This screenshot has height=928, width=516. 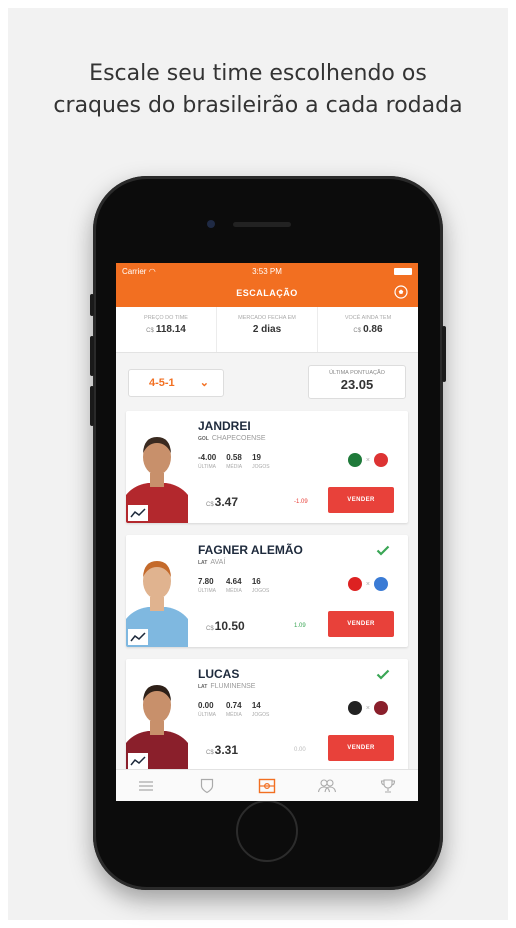 I want to click on page-title: ESCALAÇÃO, so click(x=267, y=293).